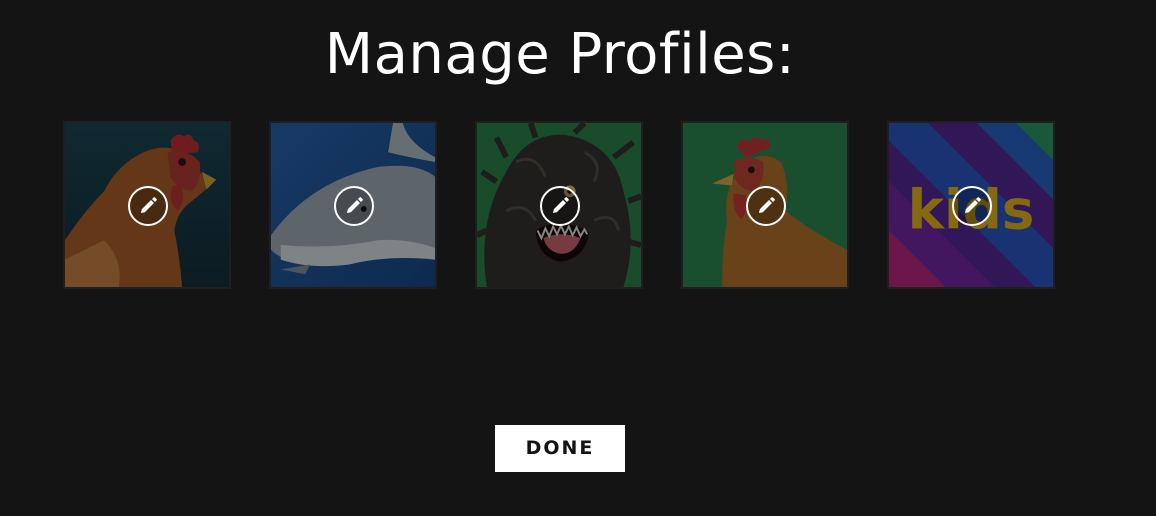  I want to click on done-button: DONE, so click(560, 448).